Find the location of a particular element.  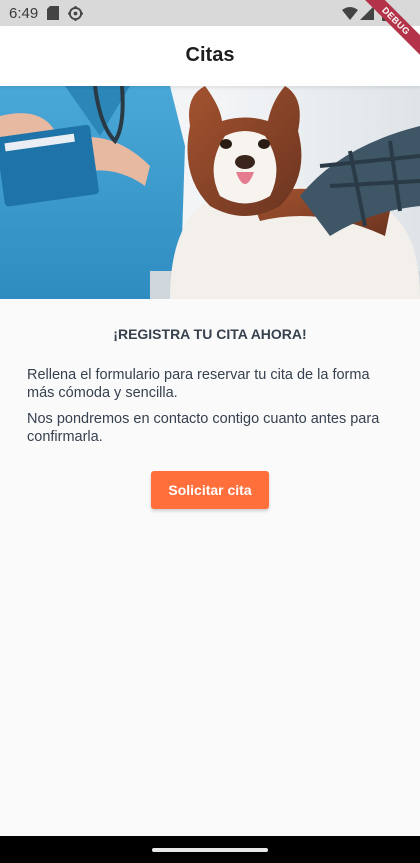

navigation-bar is located at coordinates (210, 849).